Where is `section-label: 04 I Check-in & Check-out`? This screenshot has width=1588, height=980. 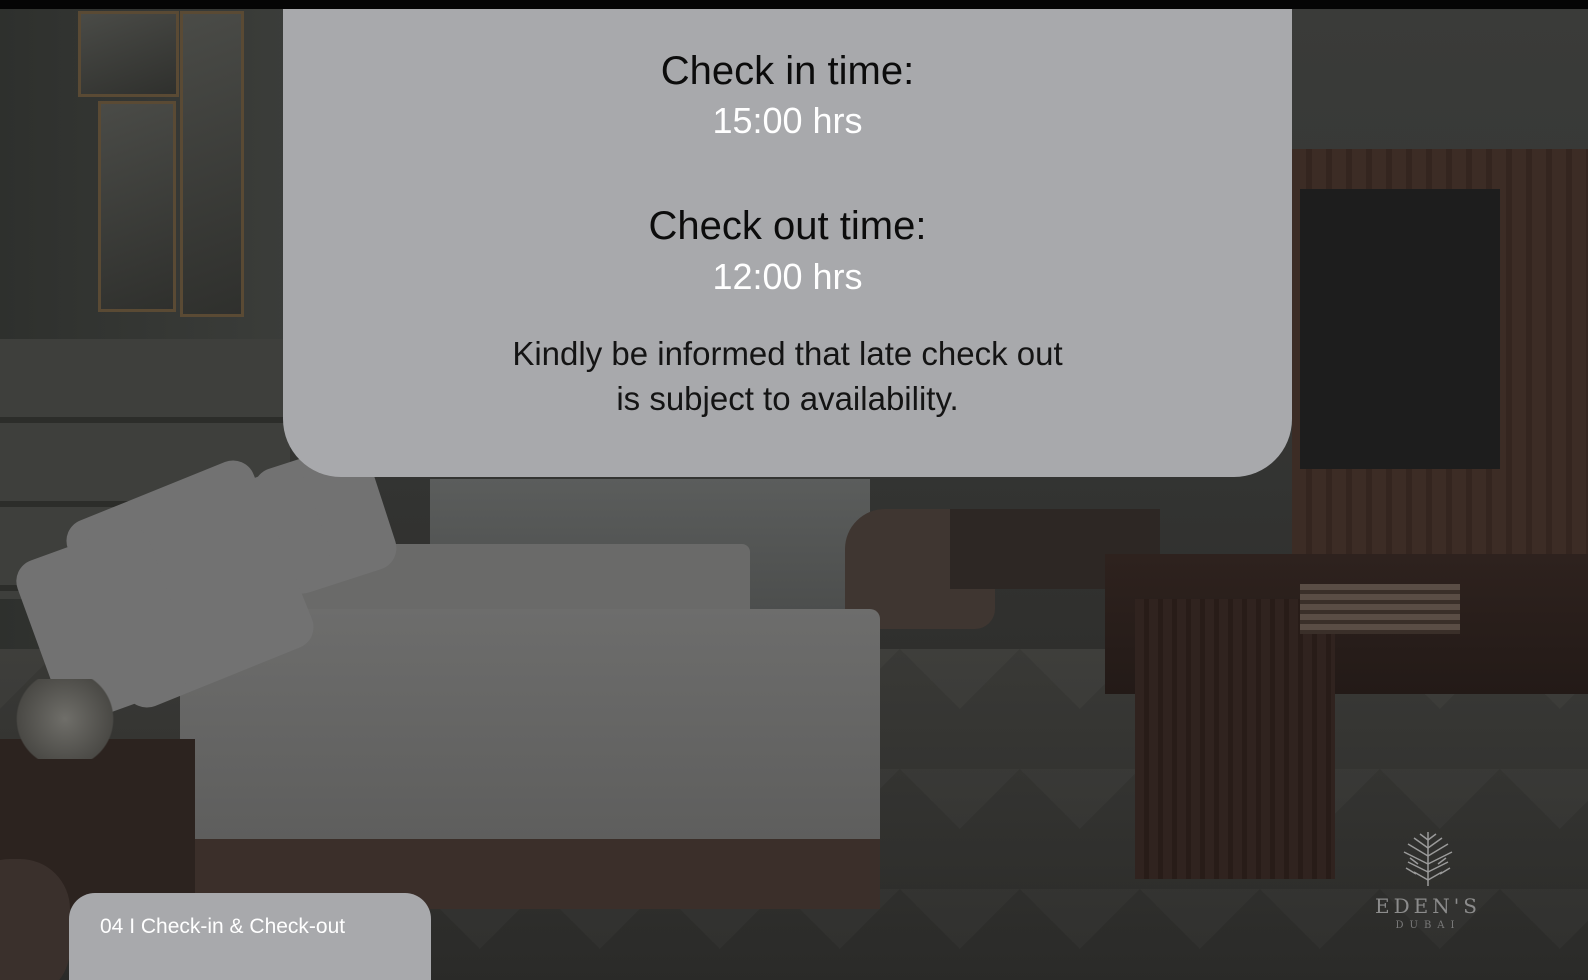
section-label: 04 I Check-in & Check-out is located at coordinates (223, 926).